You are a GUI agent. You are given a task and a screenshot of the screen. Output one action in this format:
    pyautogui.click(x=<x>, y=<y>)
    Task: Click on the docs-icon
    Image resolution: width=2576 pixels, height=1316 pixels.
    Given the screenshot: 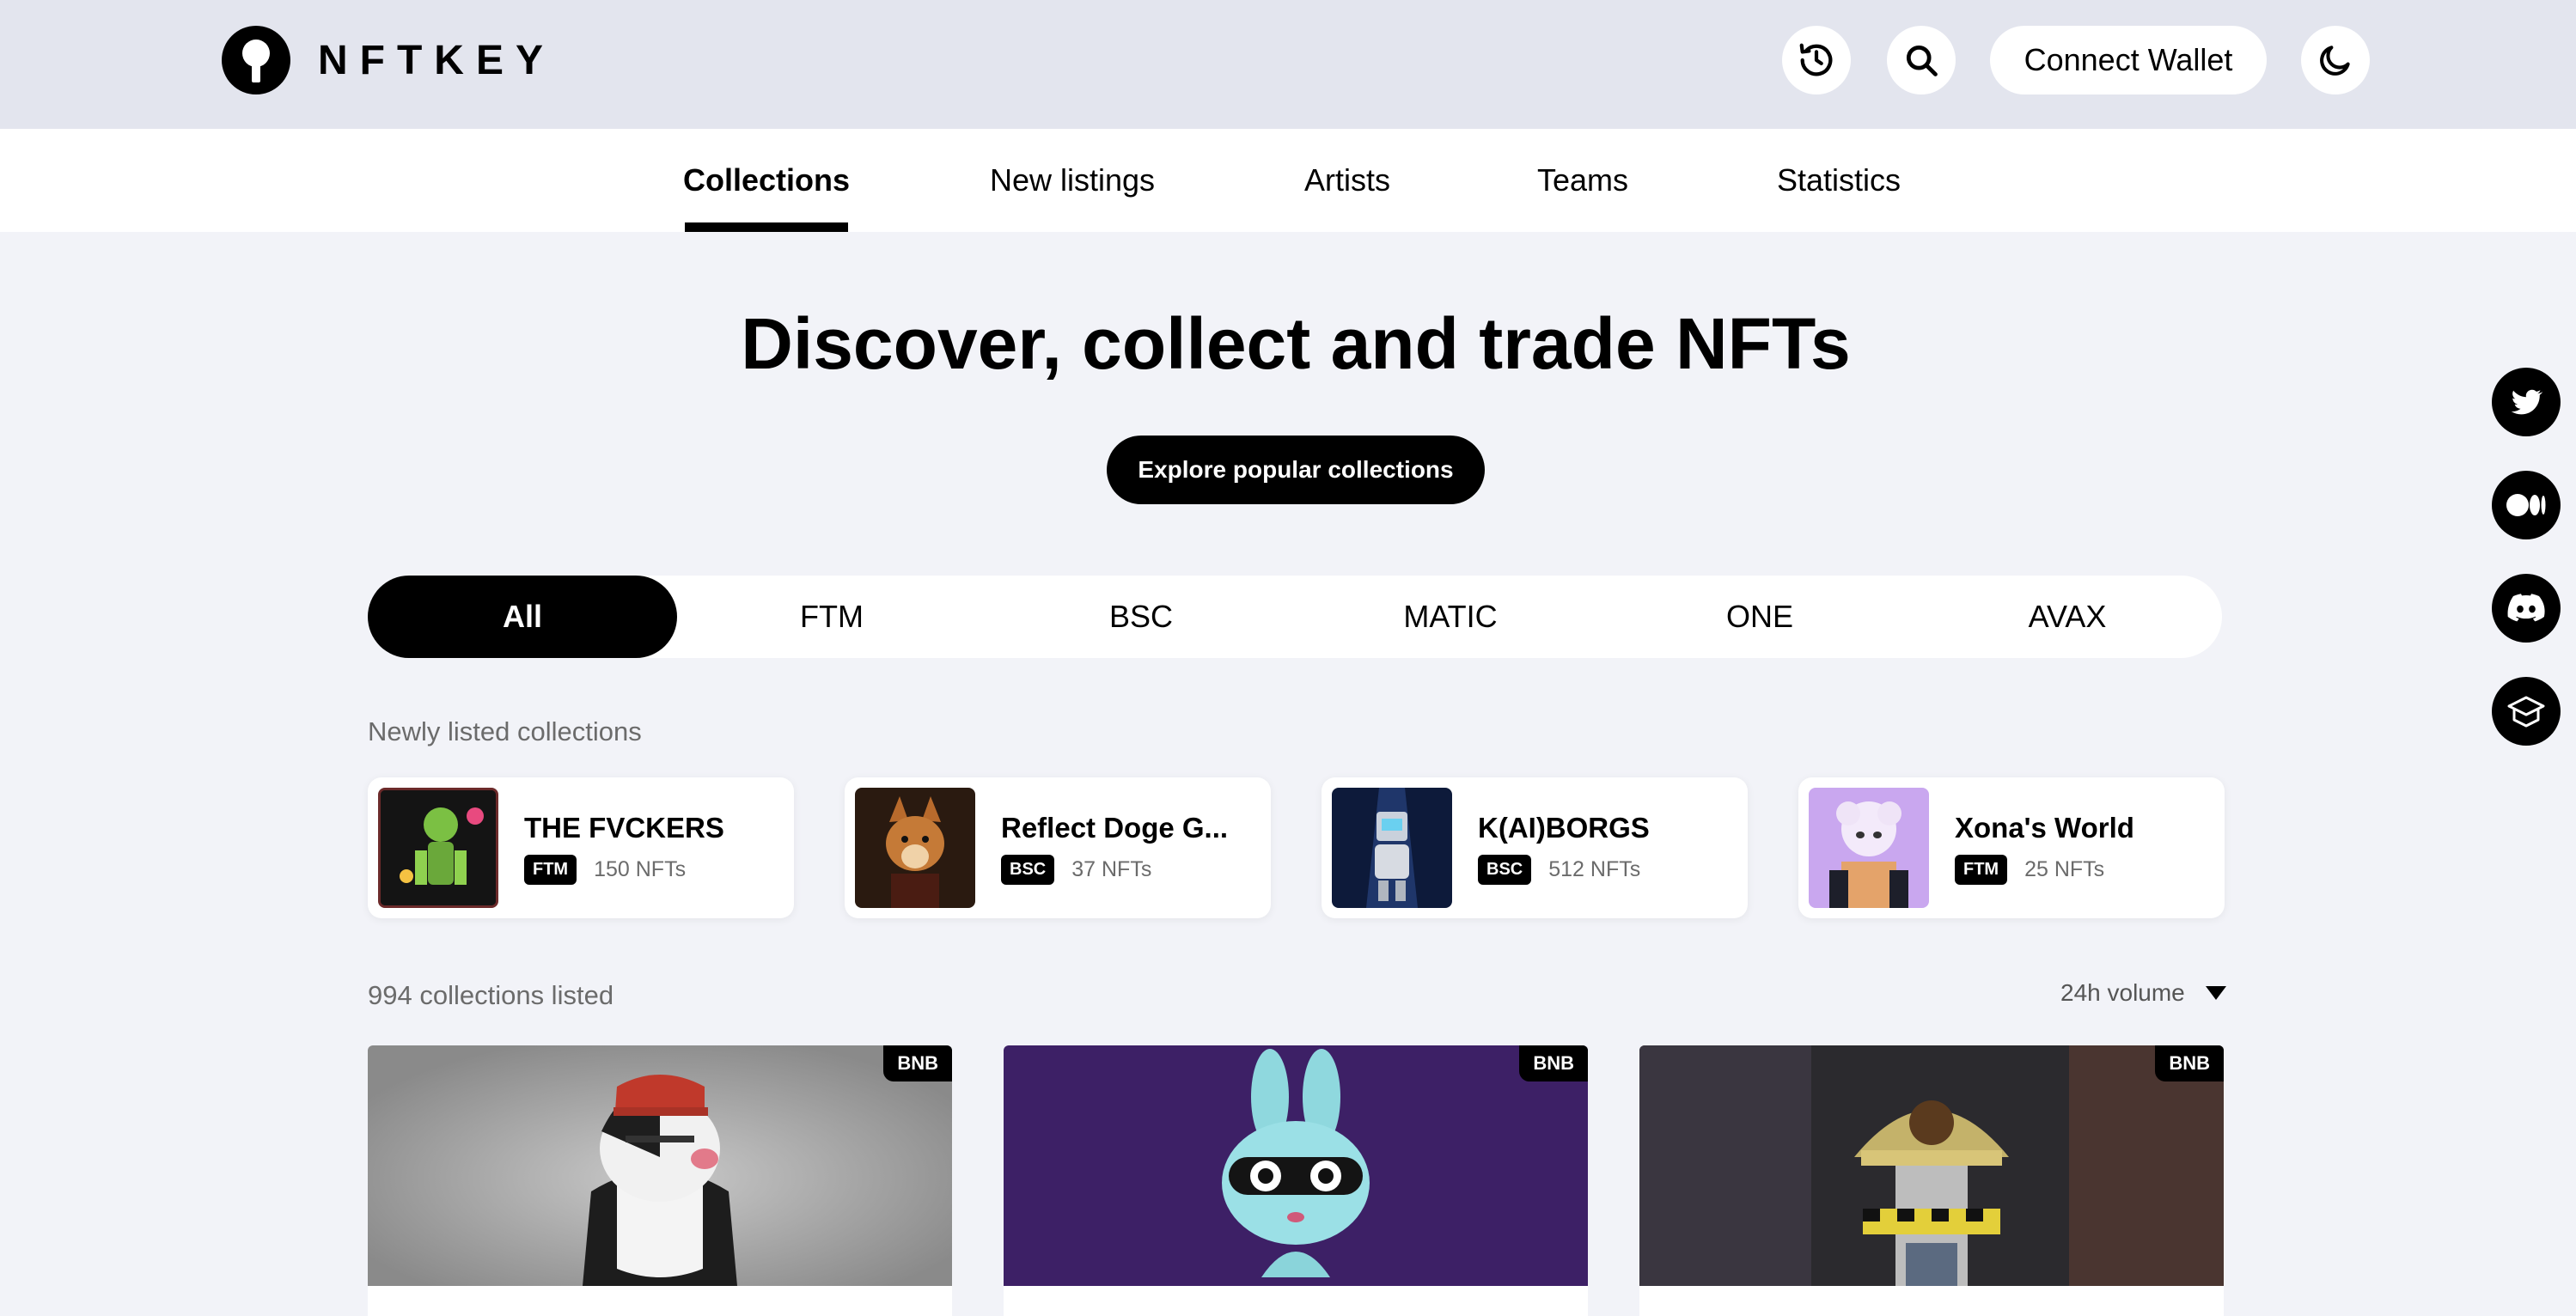 What is the action you would take?
    pyautogui.click(x=2526, y=712)
    